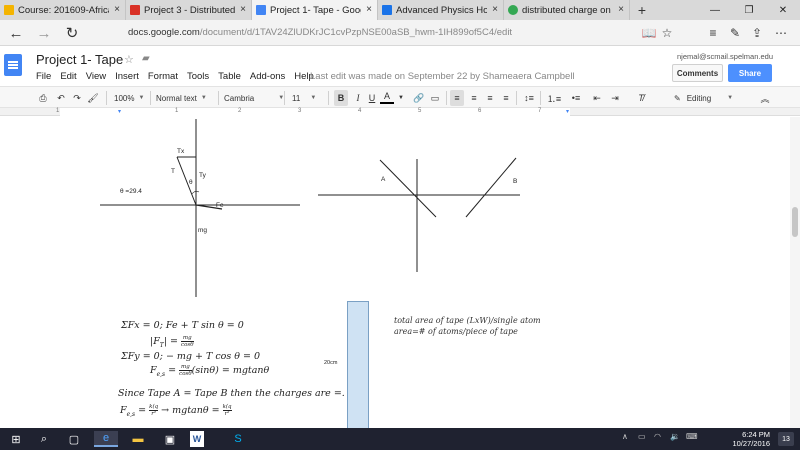 Image resolution: width=800 pixels, height=450 pixels. What do you see at coordinates (138, 439) in the screenshot?
I see `file-explorer-icon: ▬` at bounding box center [138, 439].